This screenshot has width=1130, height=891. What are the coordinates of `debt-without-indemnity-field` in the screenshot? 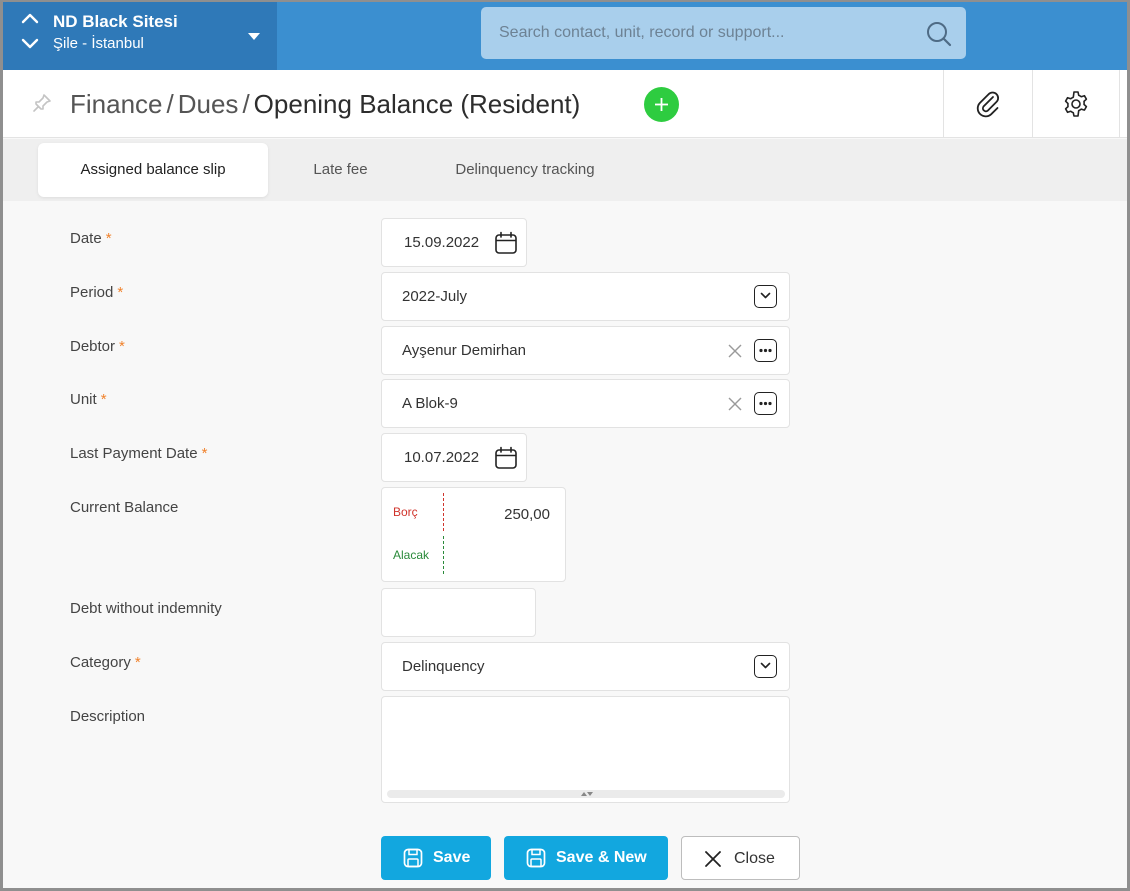 It's located at (458, 612).